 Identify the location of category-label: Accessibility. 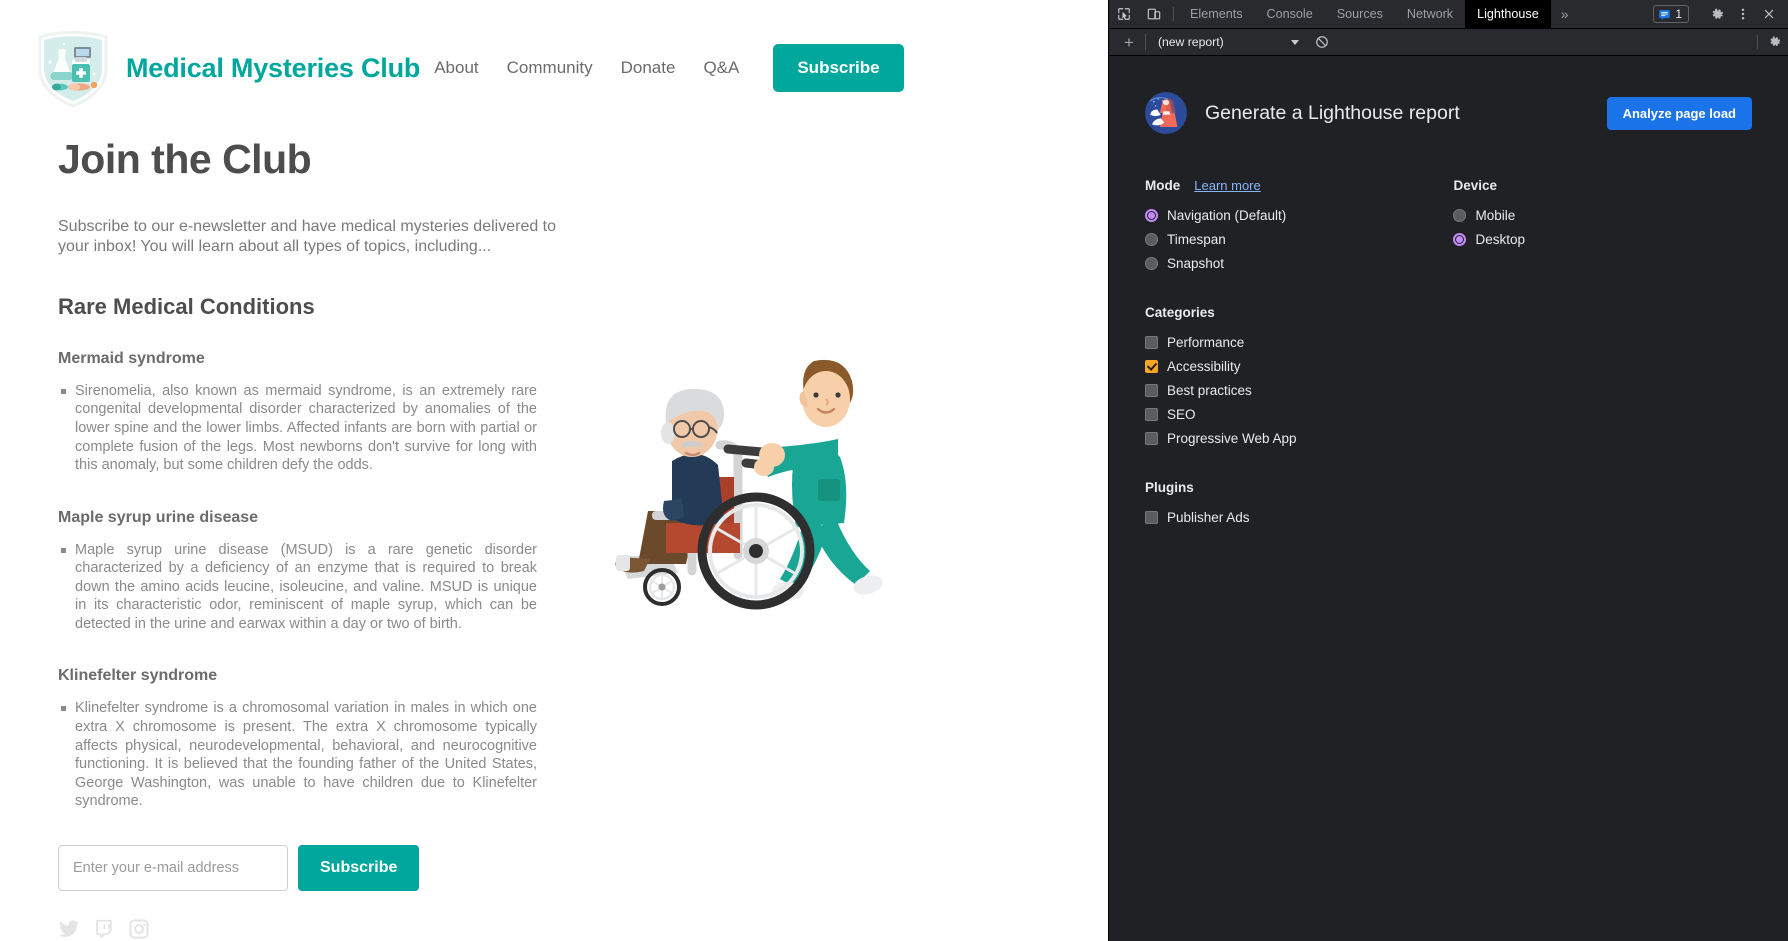
(1204, 366).